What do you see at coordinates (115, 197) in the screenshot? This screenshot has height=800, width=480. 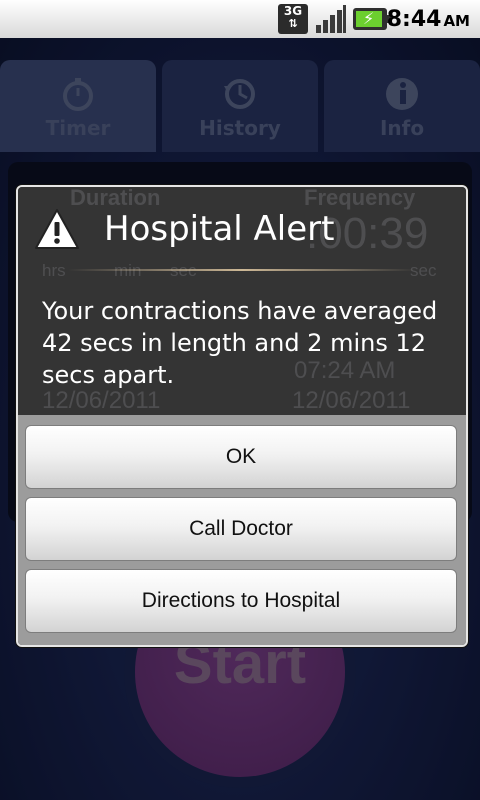 I see `ghost-duration-header: Duration` at bounding box center [115, 197].